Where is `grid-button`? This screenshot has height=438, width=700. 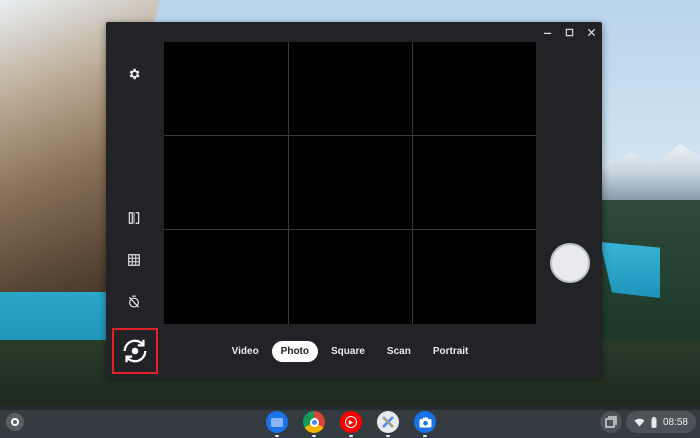 grid-button is located at coordinates (134, 260).